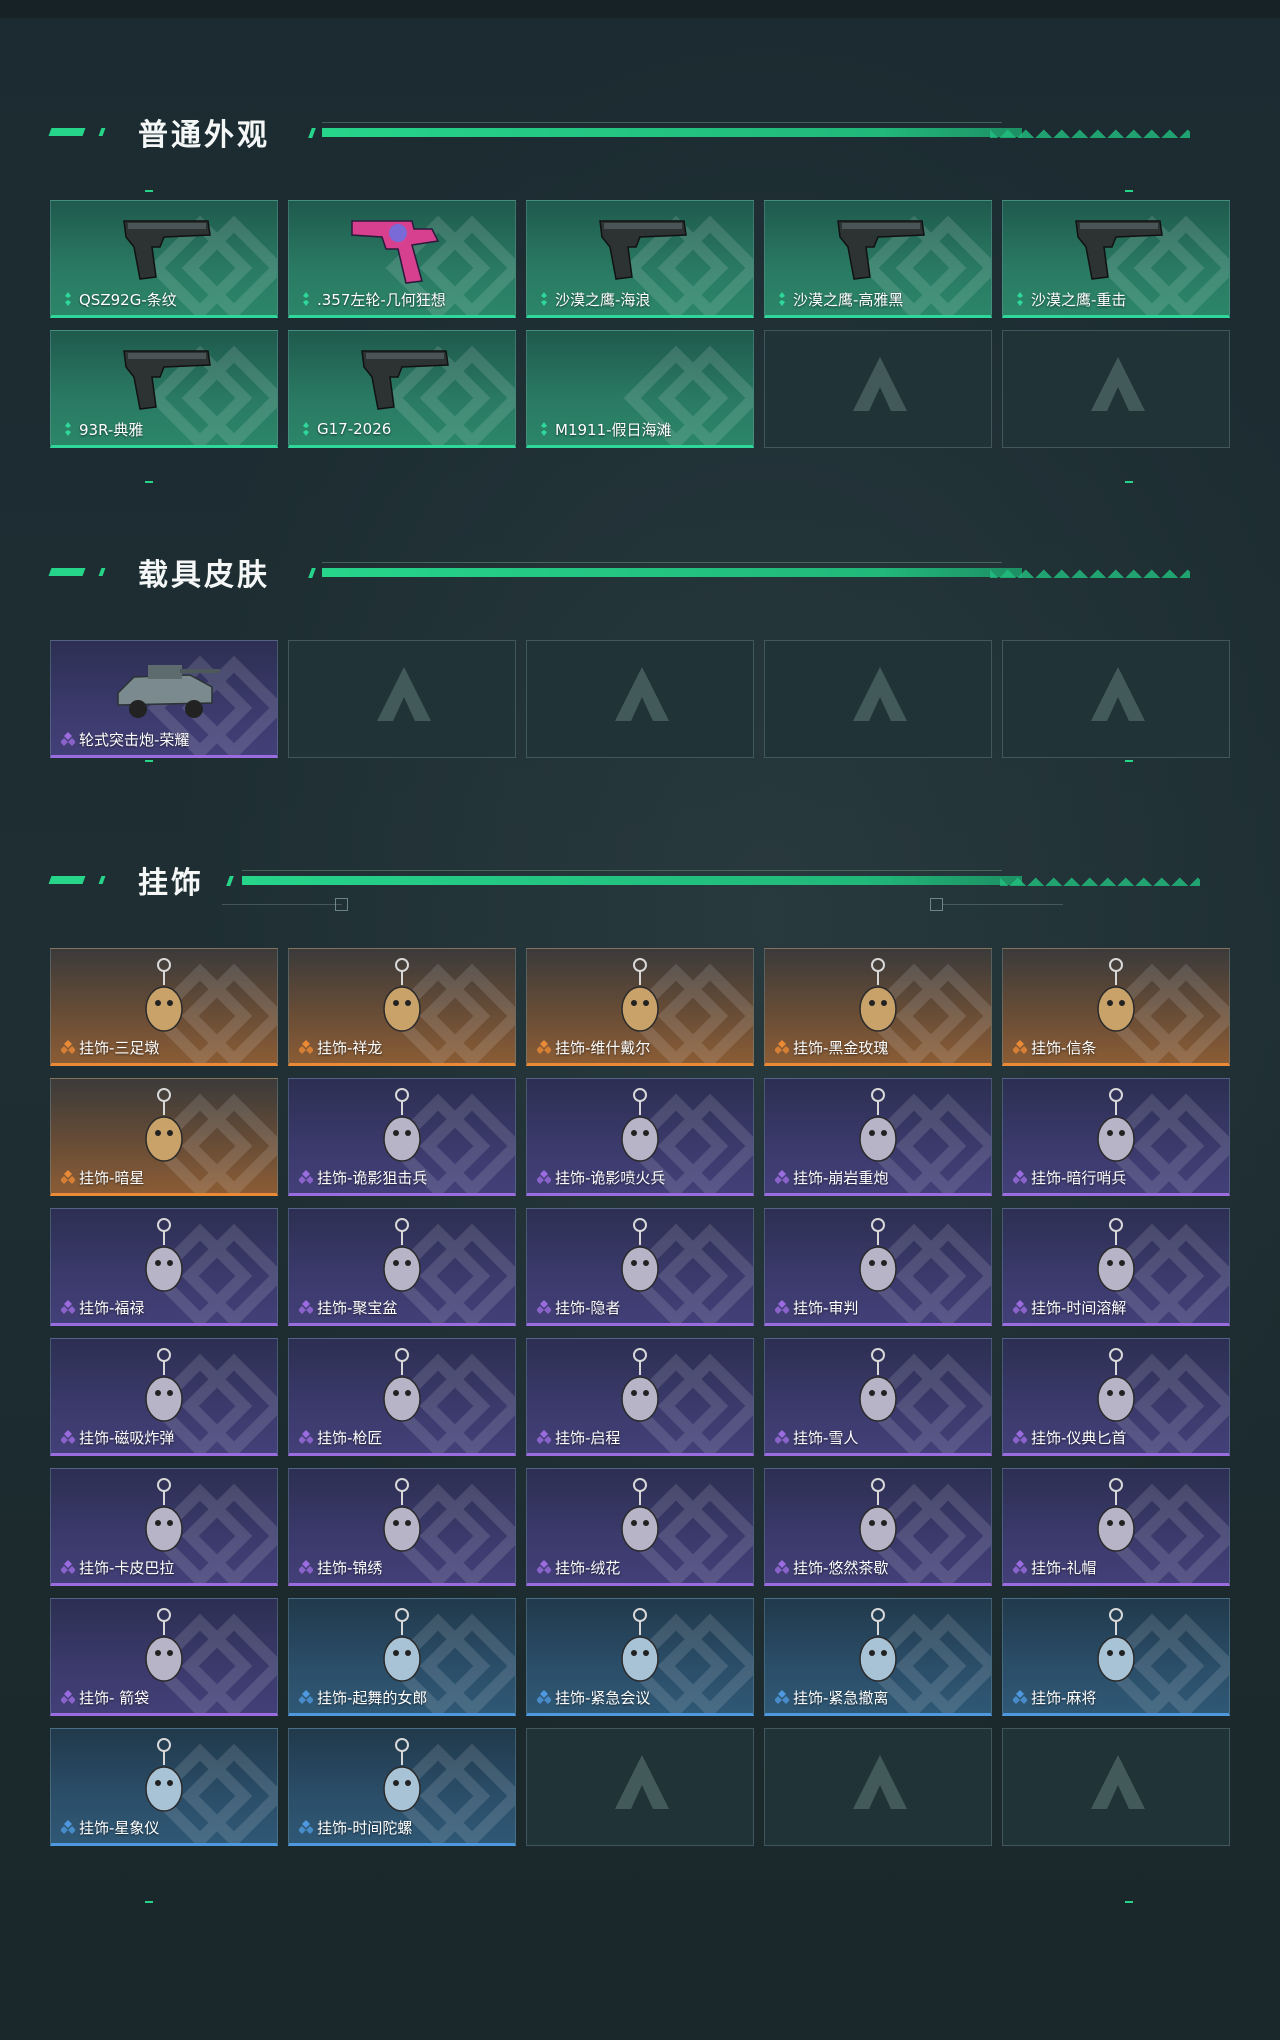  What do you see at coordinates (640, 1527) in the screenshot?
I see `item-card: 挂饰-绒花` at bounding box center [640, 1527].